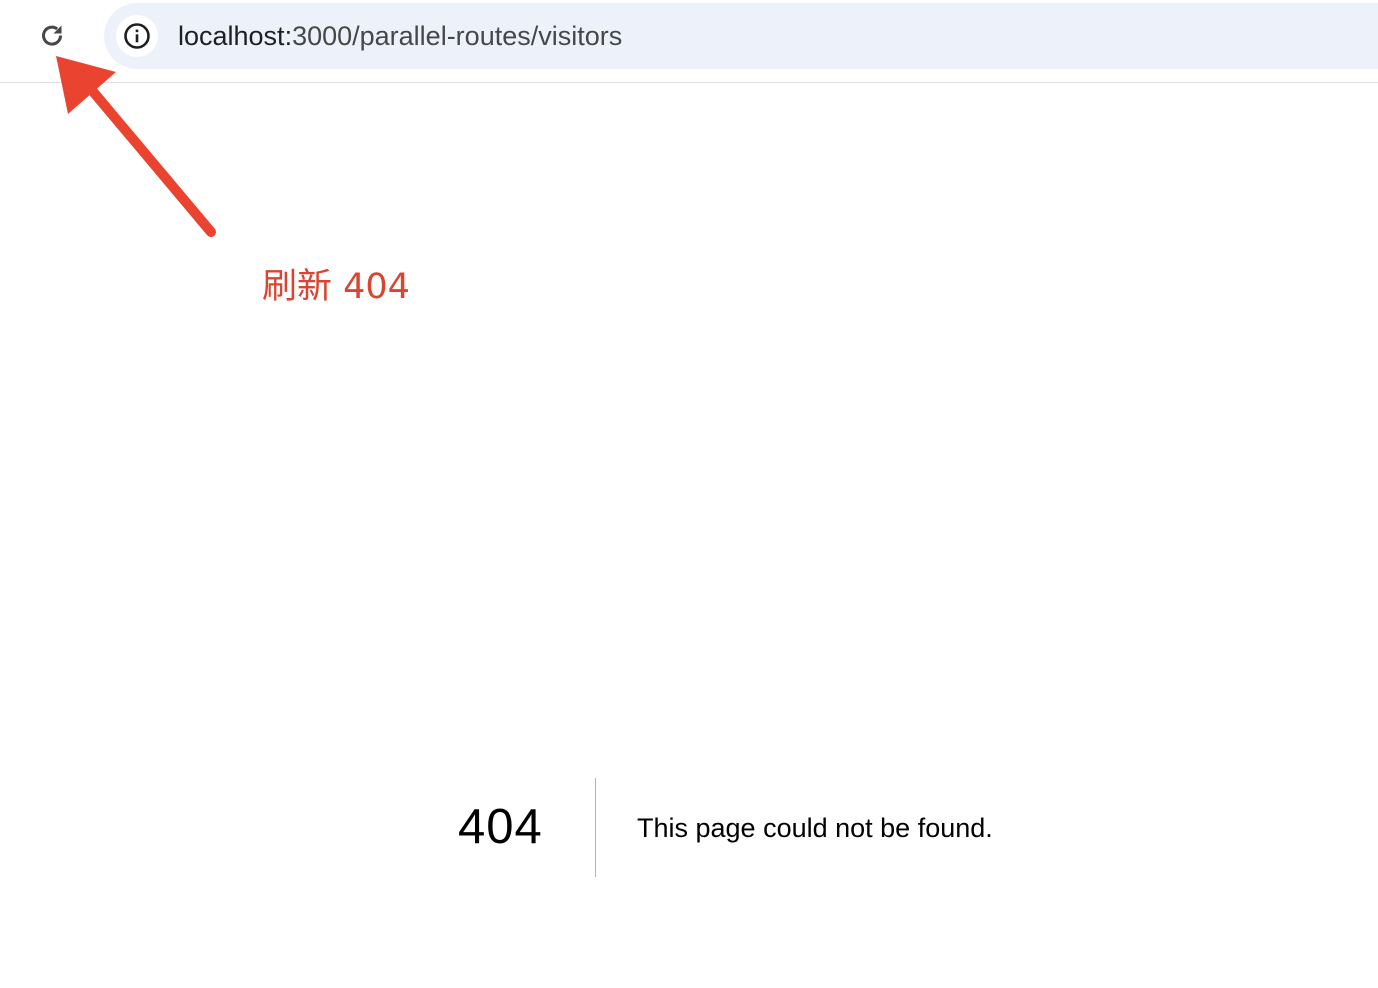  What do you see at coordinates (457, 36) in the screenshot?
I see `url-path: 3000/parallel-routes/visitors` at bounding box center [457, 36].